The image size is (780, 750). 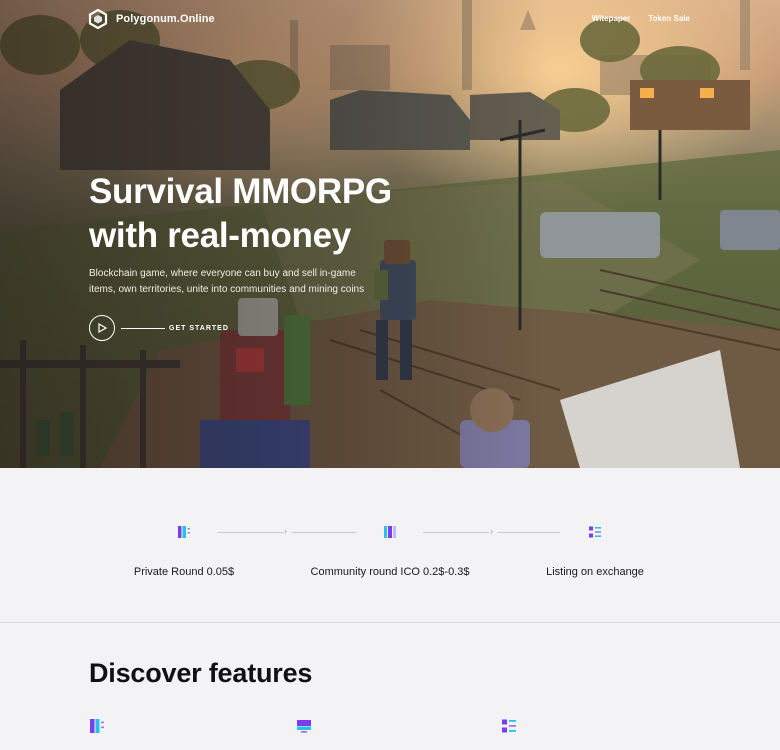 What do you see at coordinates (199, 328) in the screenshot?
I see `get-started-label: GET STARTED` at bounding box center [199, 328].